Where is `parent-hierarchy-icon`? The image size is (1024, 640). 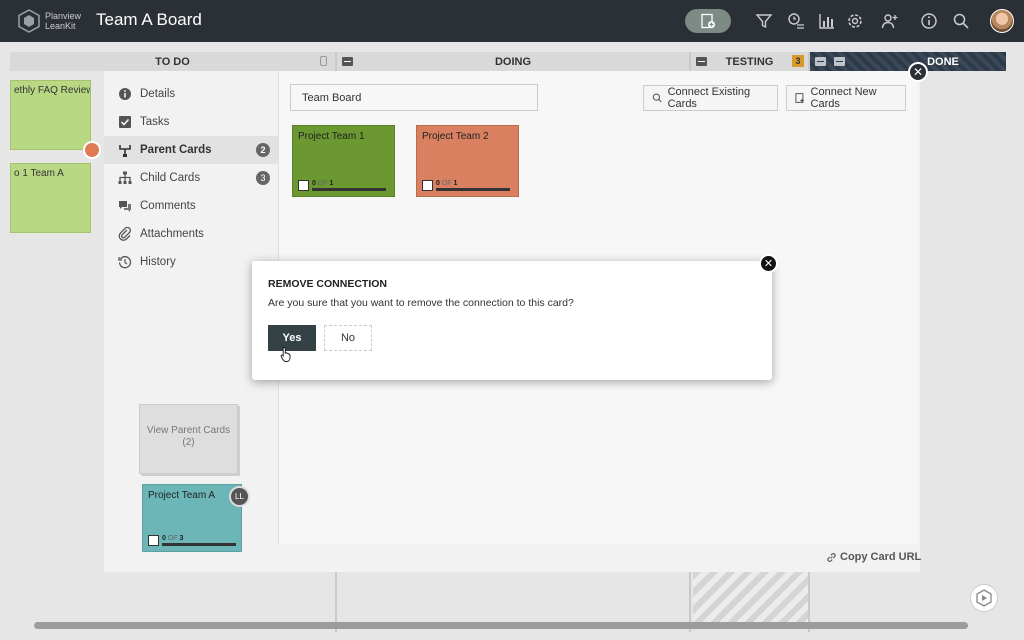
parent-hierarchy-icon is located at coordinates (125, 151).